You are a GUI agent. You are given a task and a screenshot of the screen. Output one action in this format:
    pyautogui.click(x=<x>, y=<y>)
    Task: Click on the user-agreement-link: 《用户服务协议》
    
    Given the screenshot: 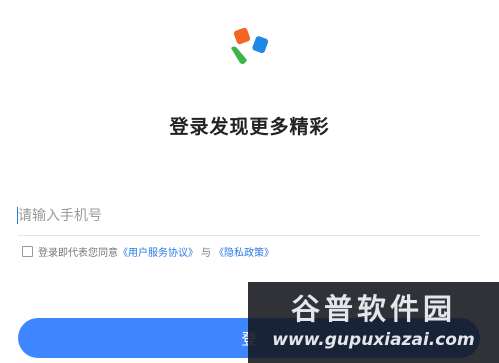 What is the action you would take?
    pyautogui.click(x=158, y=251)
    